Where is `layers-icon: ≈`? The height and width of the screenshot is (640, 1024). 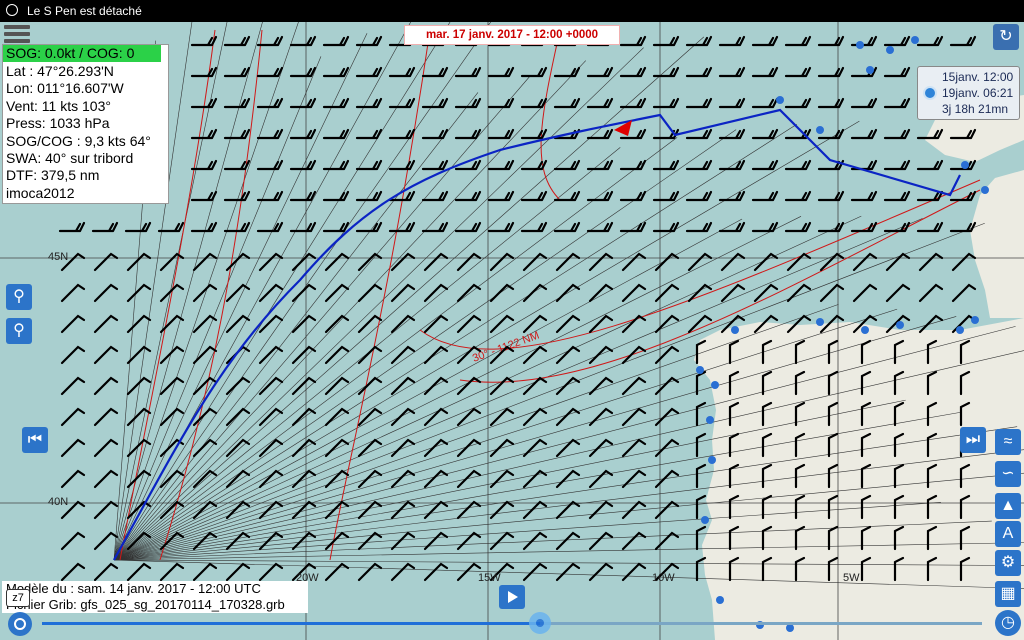 layers-icon: ≈ is located at coordinates (1008, 442).